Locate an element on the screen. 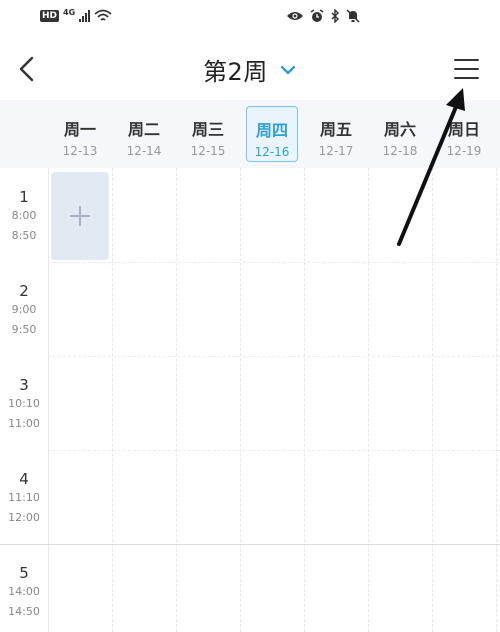  day-header-5: 周五 12-17 is located at coordinates (336, 134).